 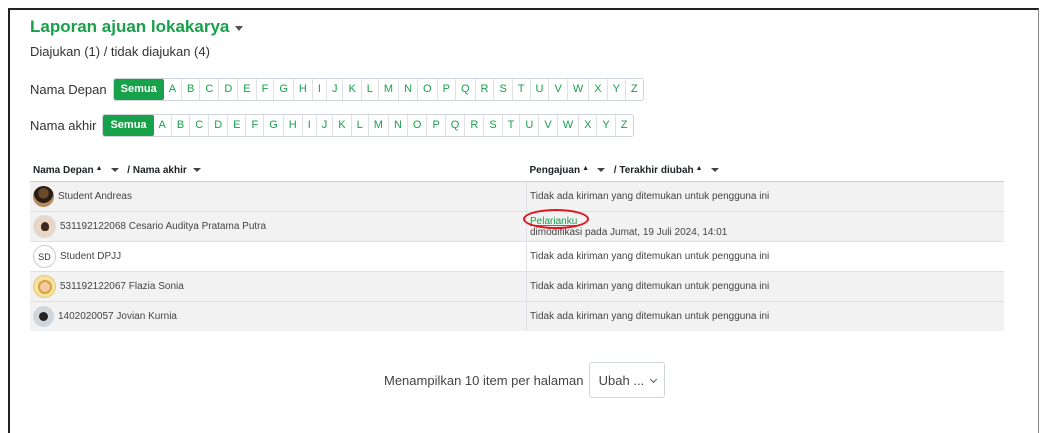 What do you see at coordinates (454, 125) in the screenshot?
I see `last-name-letter-q: Q` at bounding box center [454, 125].